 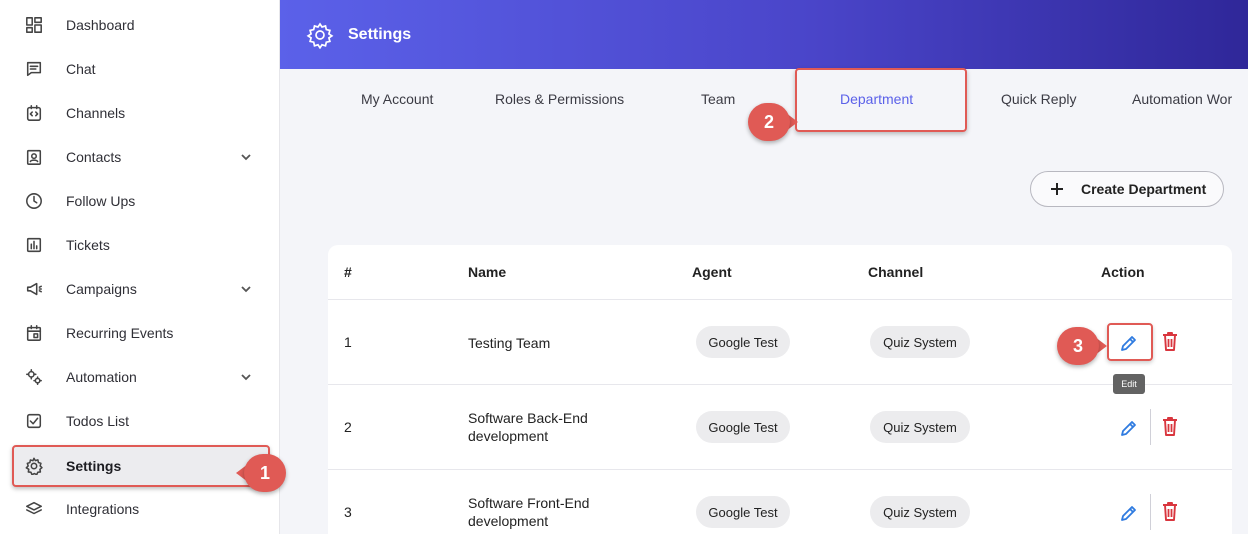 I want to click on sidebar-item-label: Chat, so click(x=81, y=69).